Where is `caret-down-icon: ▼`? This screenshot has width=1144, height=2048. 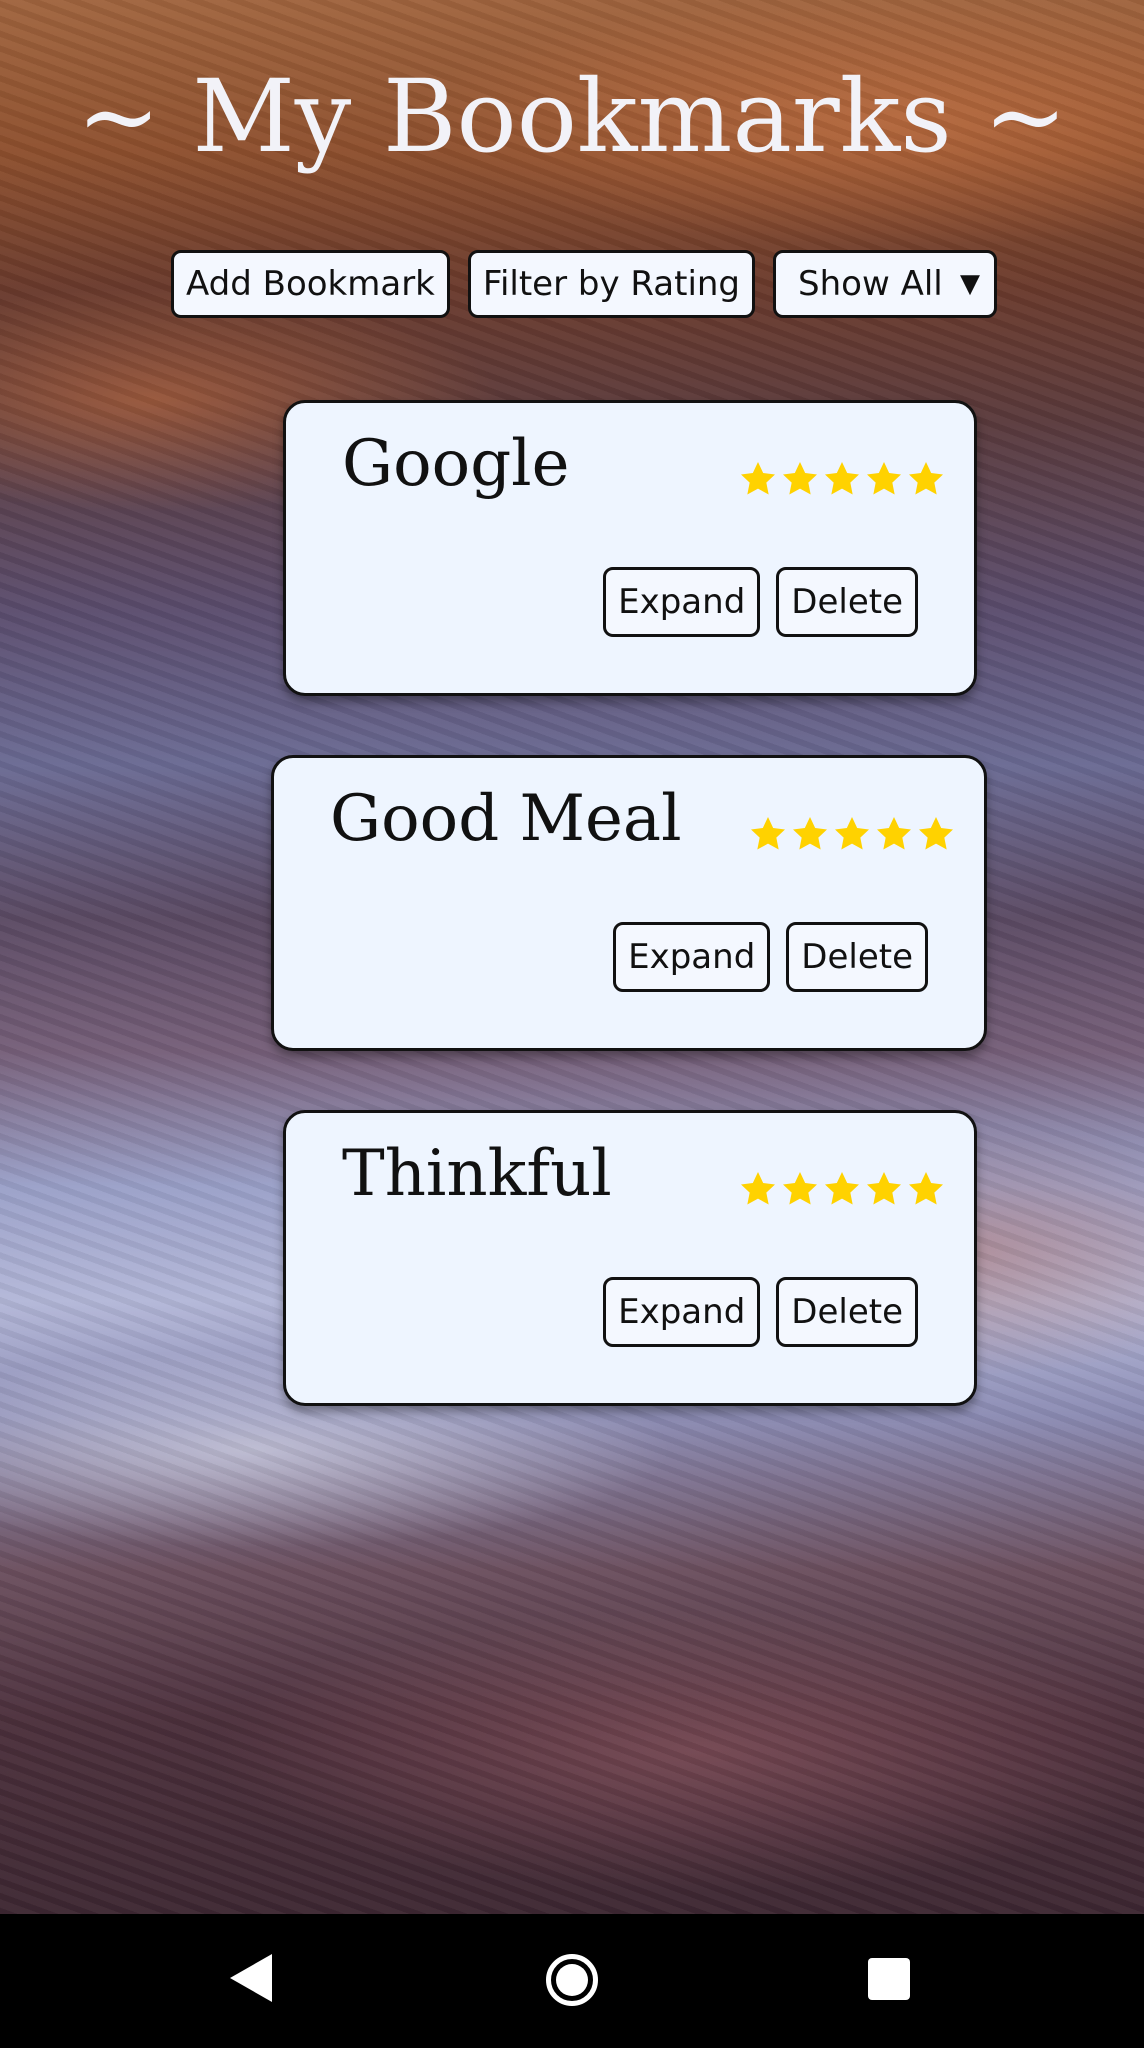 caret-down-icon: ▼ is located at coordinates (970, 284).